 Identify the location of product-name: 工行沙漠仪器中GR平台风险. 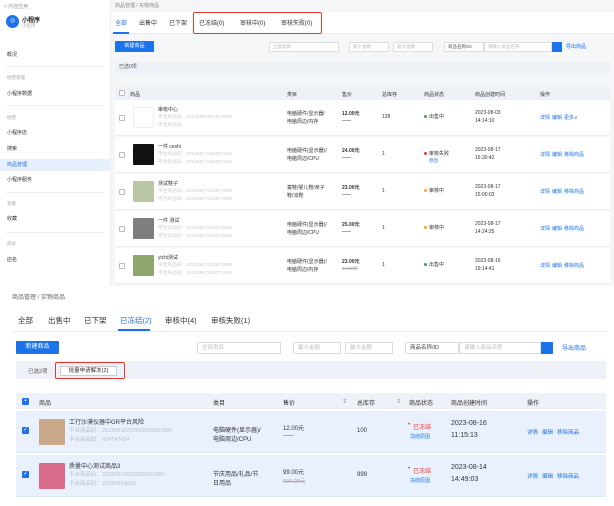
(106, 421).